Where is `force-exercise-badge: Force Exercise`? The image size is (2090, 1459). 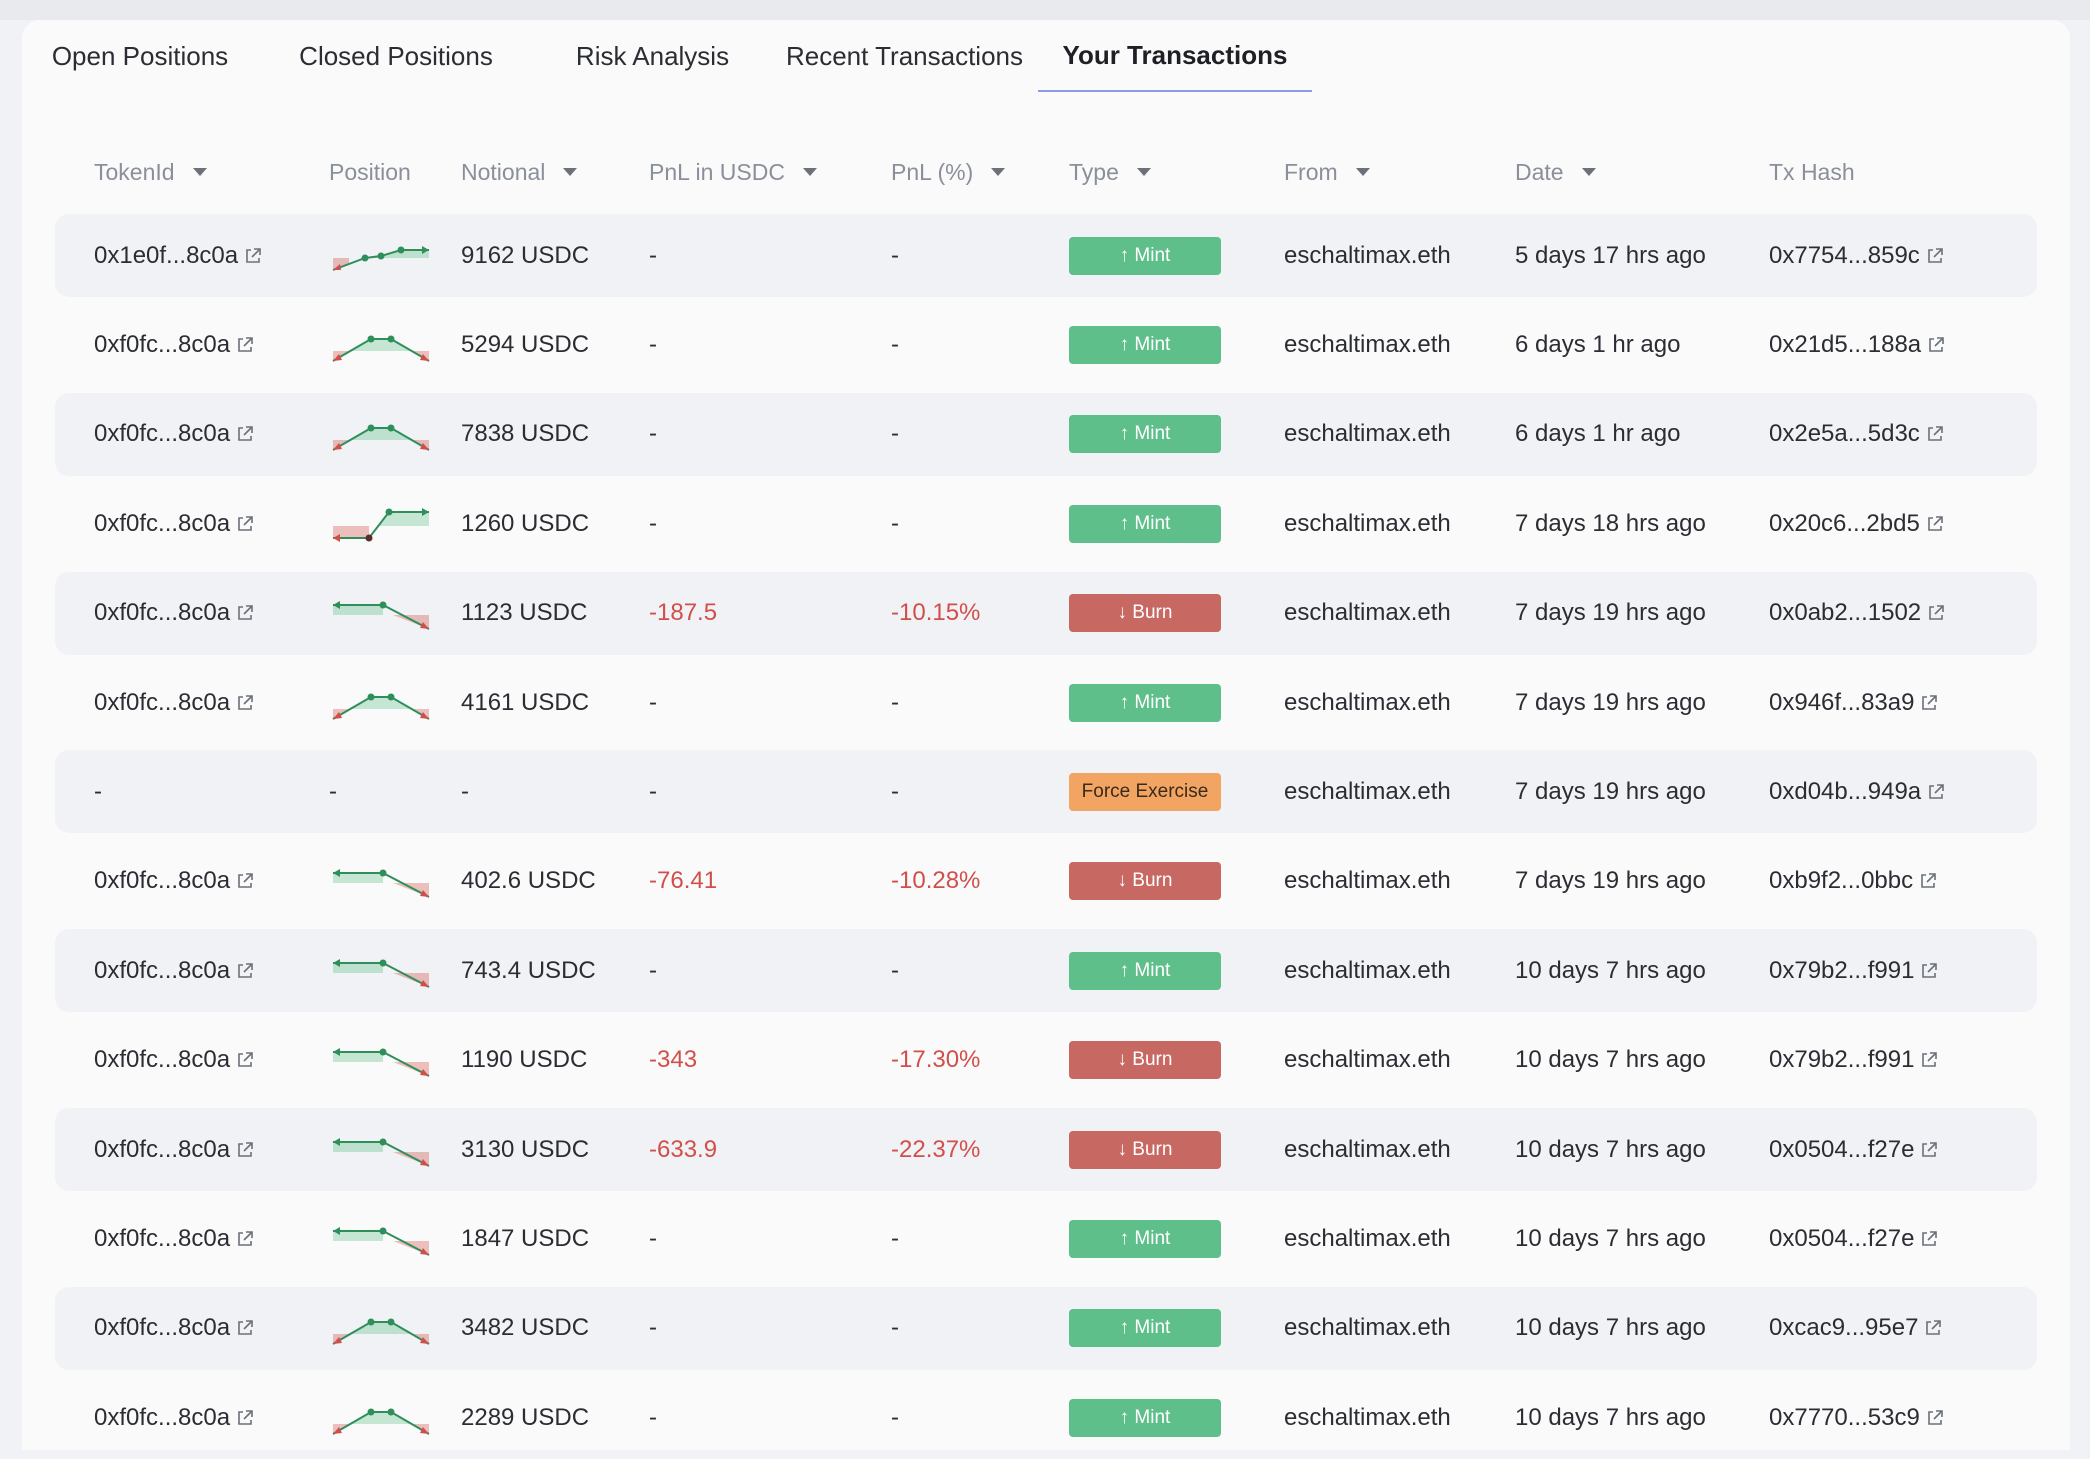
force-exercise-badge: Force Exercise is located at coordinates (1145, 791).